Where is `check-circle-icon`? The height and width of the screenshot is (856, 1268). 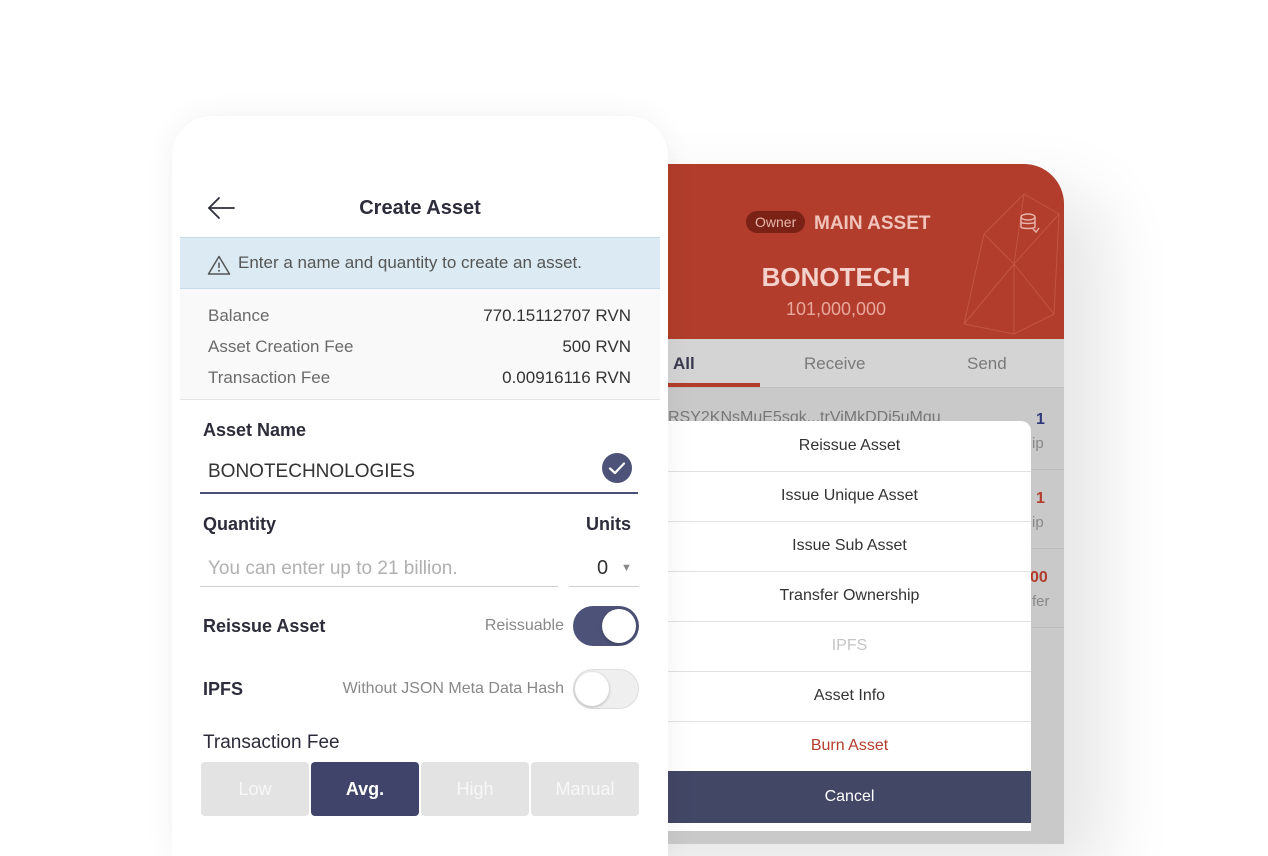 check-circle-icon is located at coordinates (617, 468).